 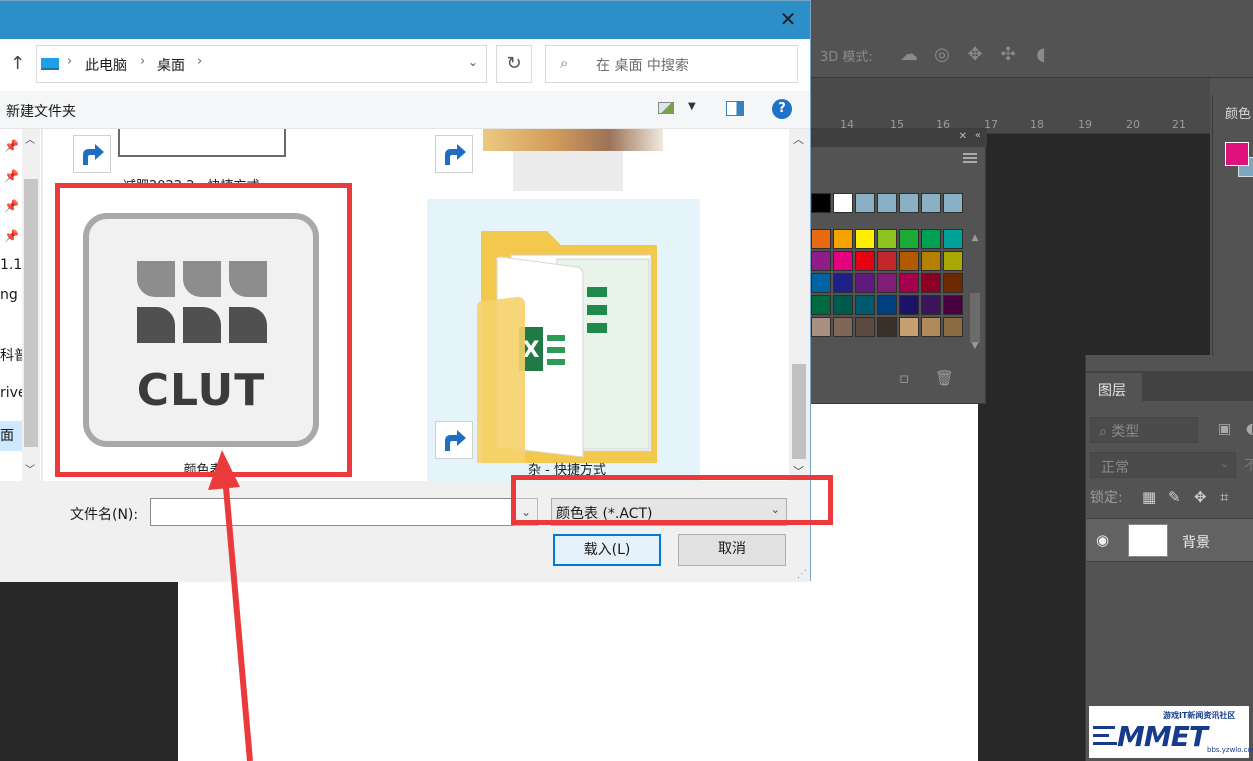 What do you see at coordinates (230, 605) in the screenshot?
I see `annotation-arrow` at bounding box center [230, 605].